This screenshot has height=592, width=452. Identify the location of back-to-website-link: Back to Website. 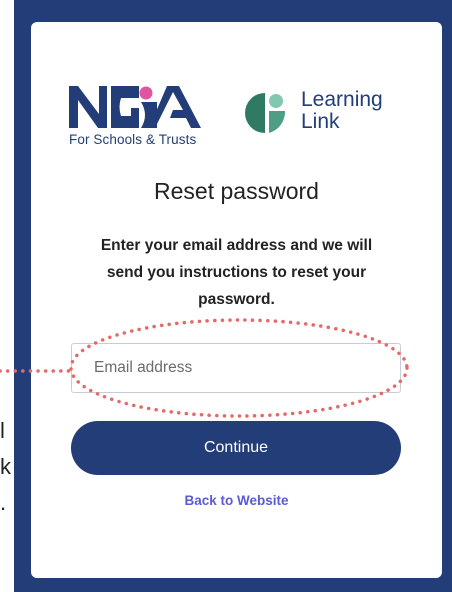
(236, 500).